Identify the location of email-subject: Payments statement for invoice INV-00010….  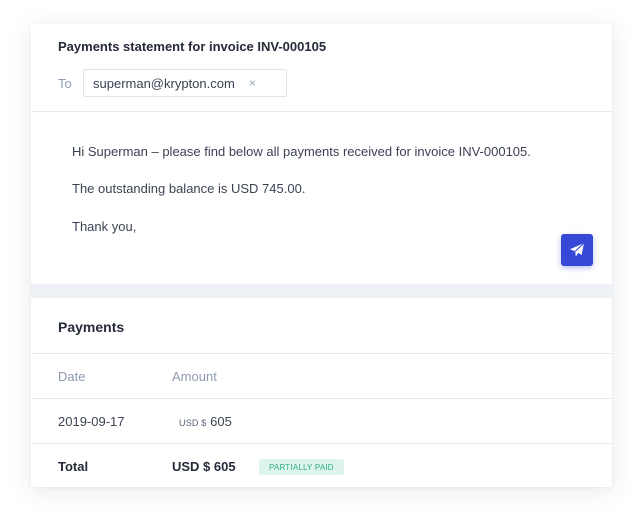
(192, 46).